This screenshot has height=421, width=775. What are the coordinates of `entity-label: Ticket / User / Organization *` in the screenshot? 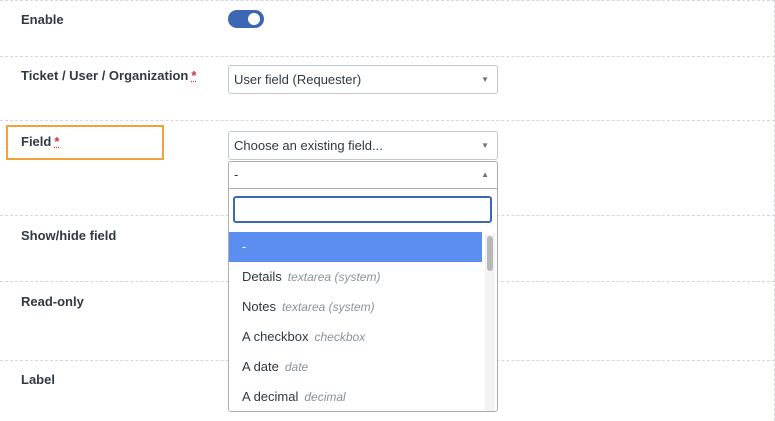 It's located at (108, 75).